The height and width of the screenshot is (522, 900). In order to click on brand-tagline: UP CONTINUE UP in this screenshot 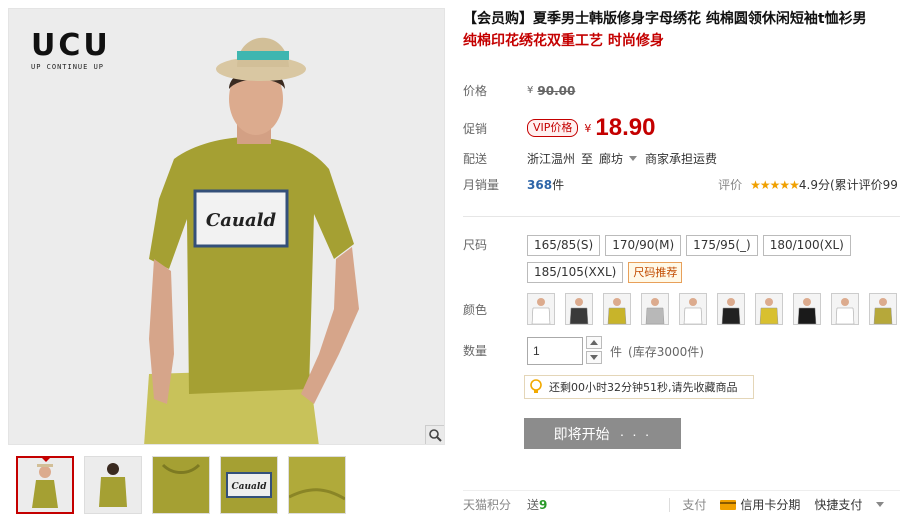, I will do `click(68, 67)`.